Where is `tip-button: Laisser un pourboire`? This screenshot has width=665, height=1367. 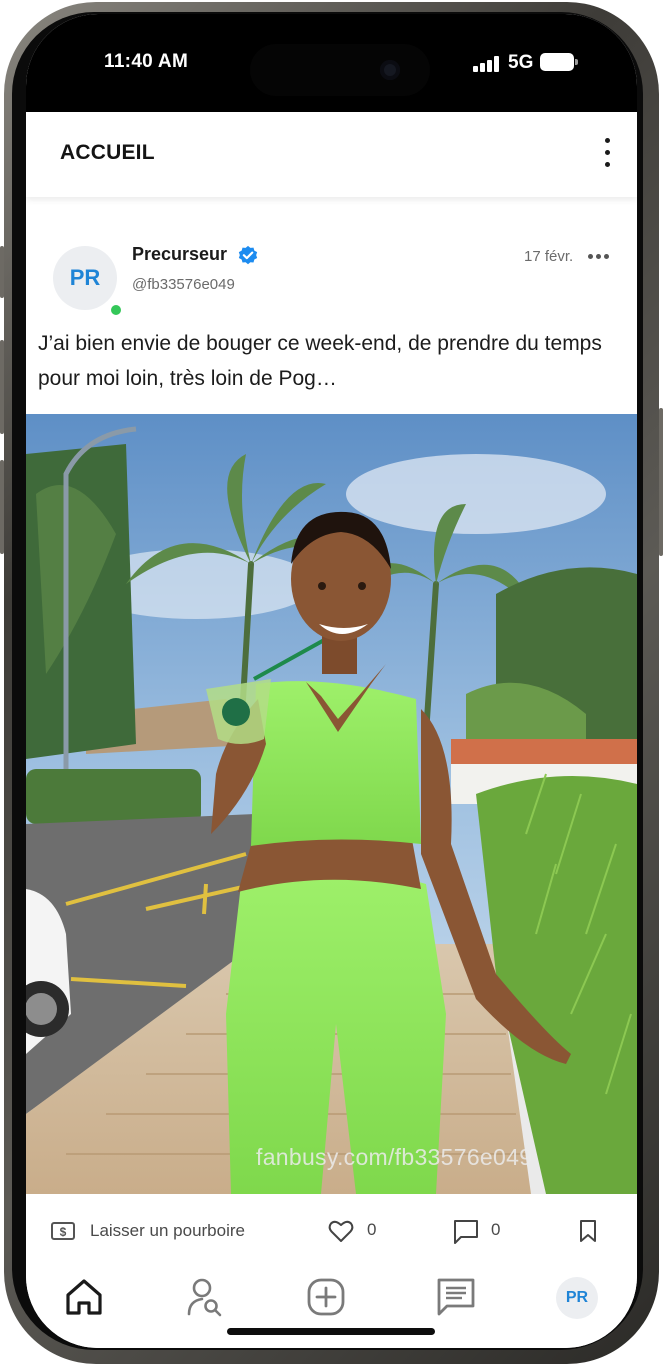
tip-button: Laisser un pourboire is located at coordinates (167, 1231).